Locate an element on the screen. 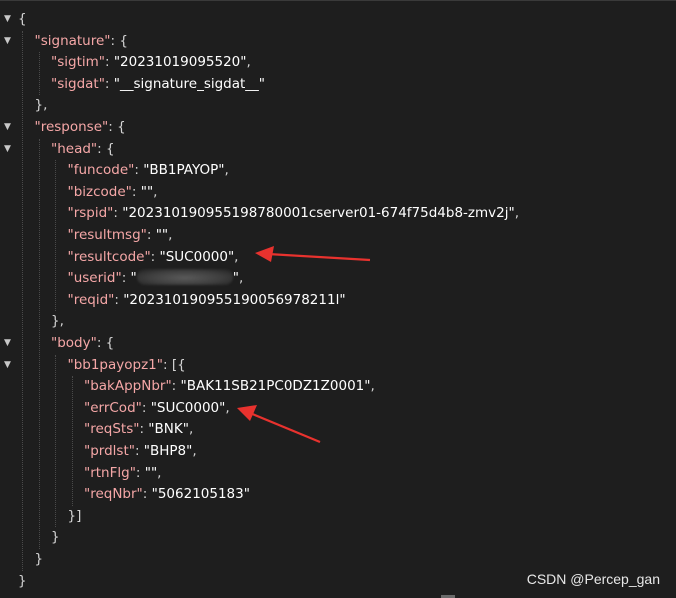 The width and height of the screenshot is (676, 598). json-line: "reqid": "202310190955190056978211l" is located at coordinates (338, 300).